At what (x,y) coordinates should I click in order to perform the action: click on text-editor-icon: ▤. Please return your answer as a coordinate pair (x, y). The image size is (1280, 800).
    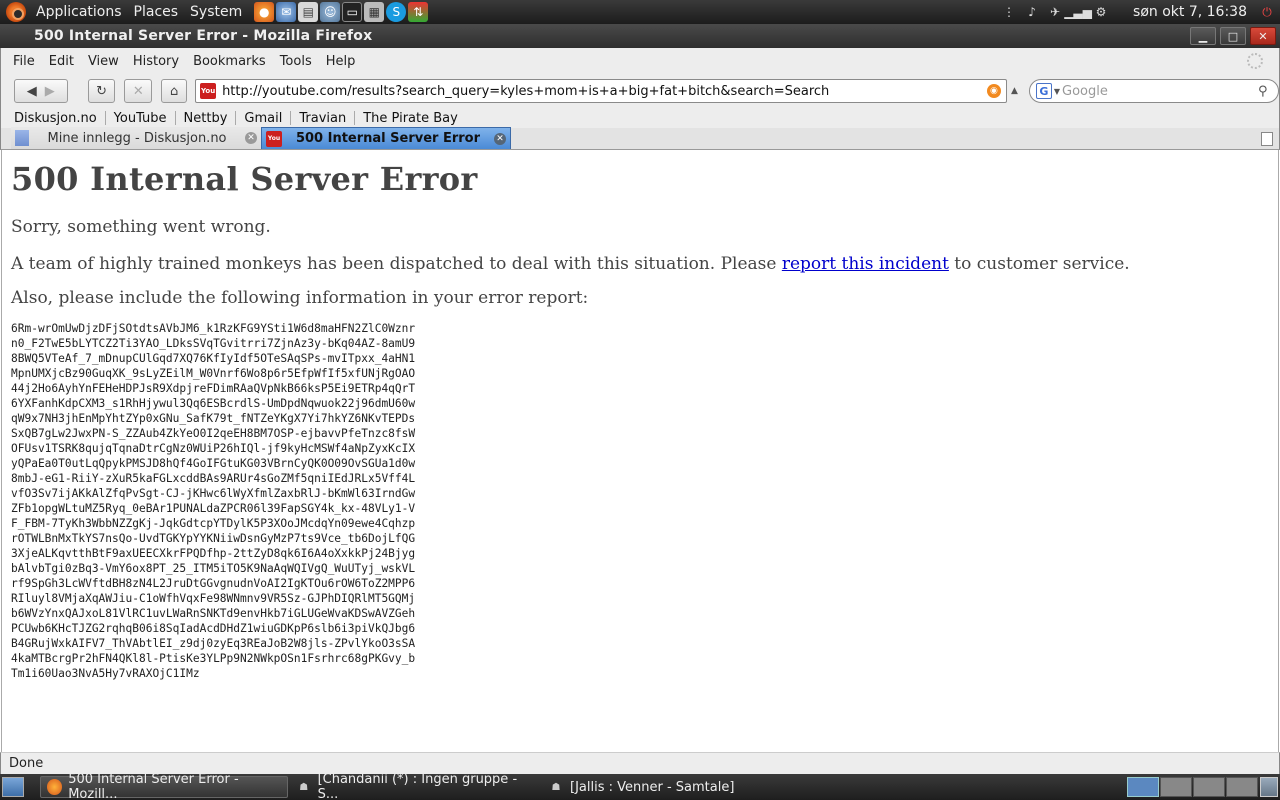
    Looking at the image, I should click on (308, 12).